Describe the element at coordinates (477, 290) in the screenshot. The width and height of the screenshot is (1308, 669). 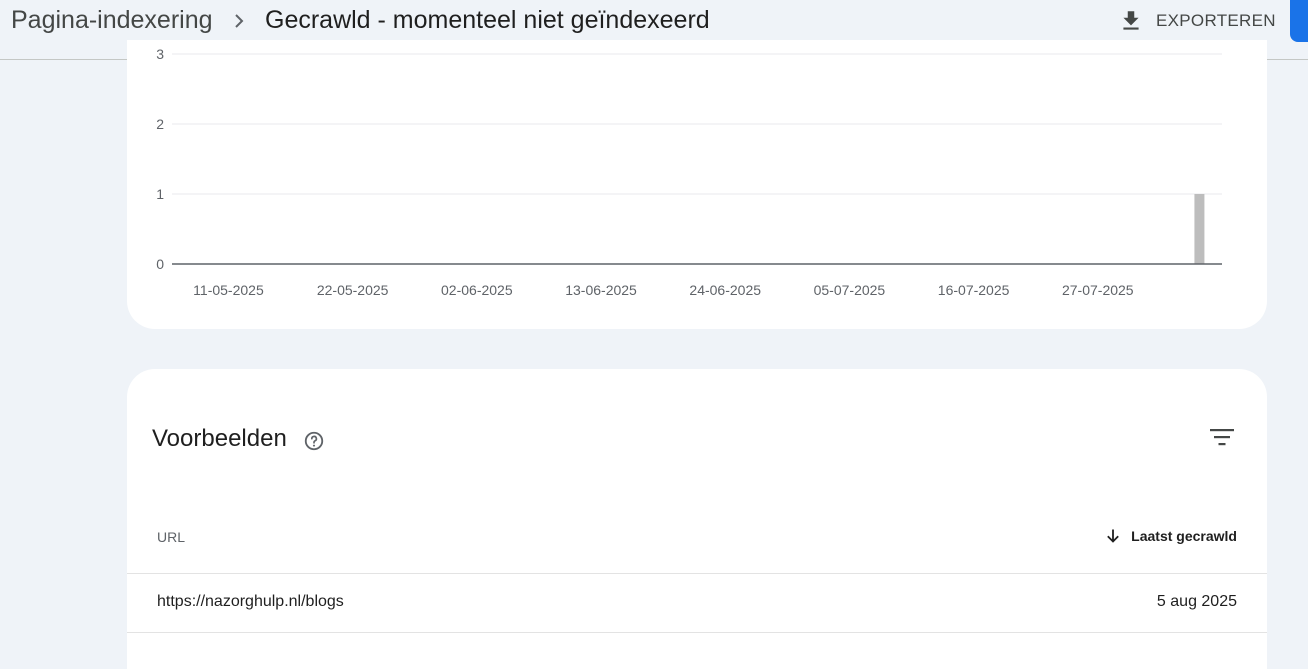
I see `x-tick-label: 02-06-2025` at that location.